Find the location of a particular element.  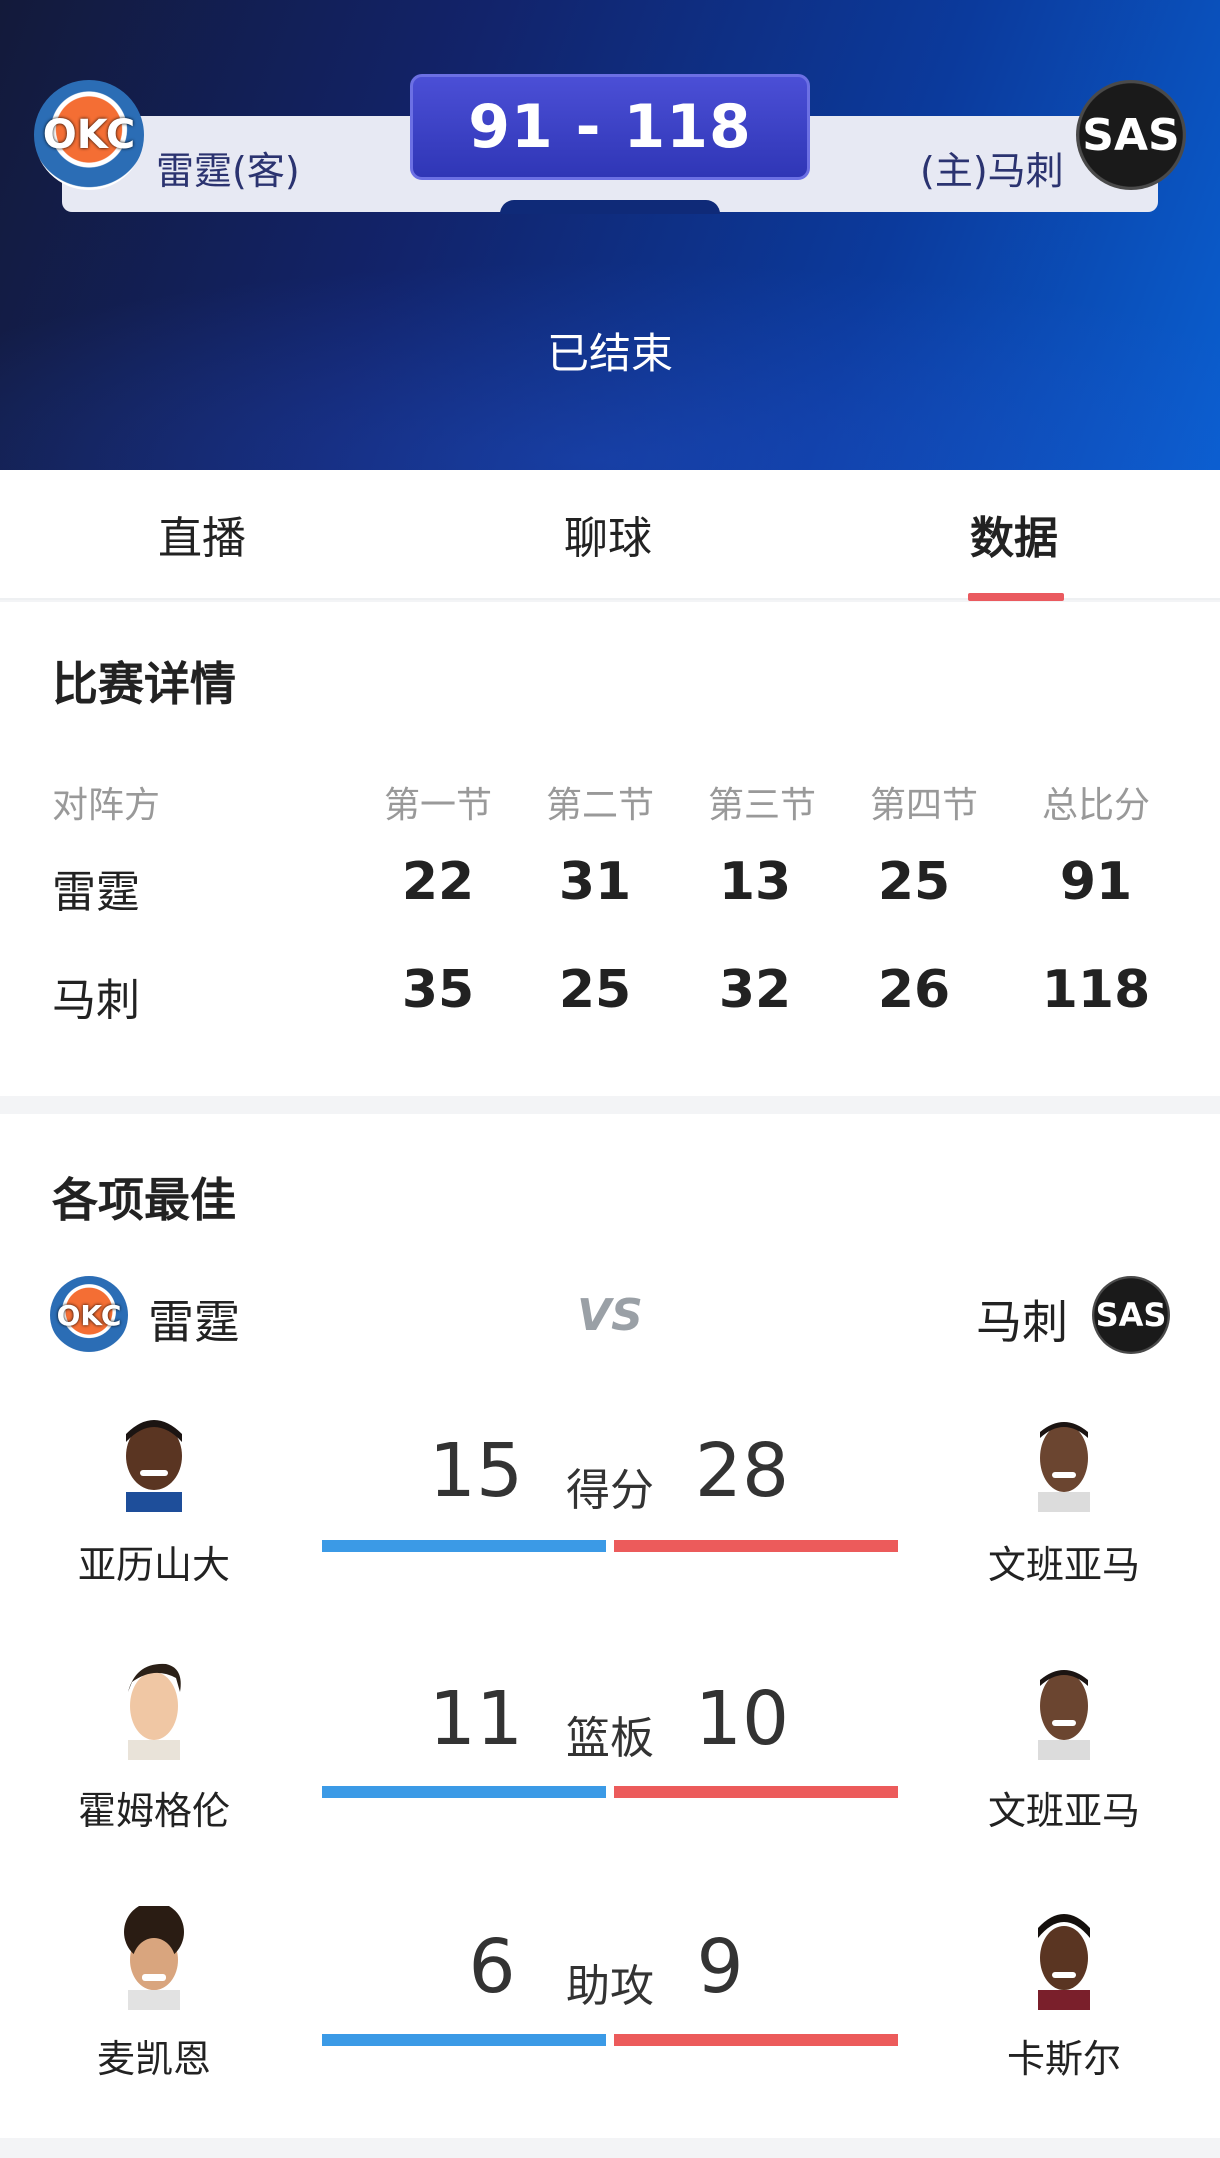

score-cell: 13 is located at coordinates (755, 882).